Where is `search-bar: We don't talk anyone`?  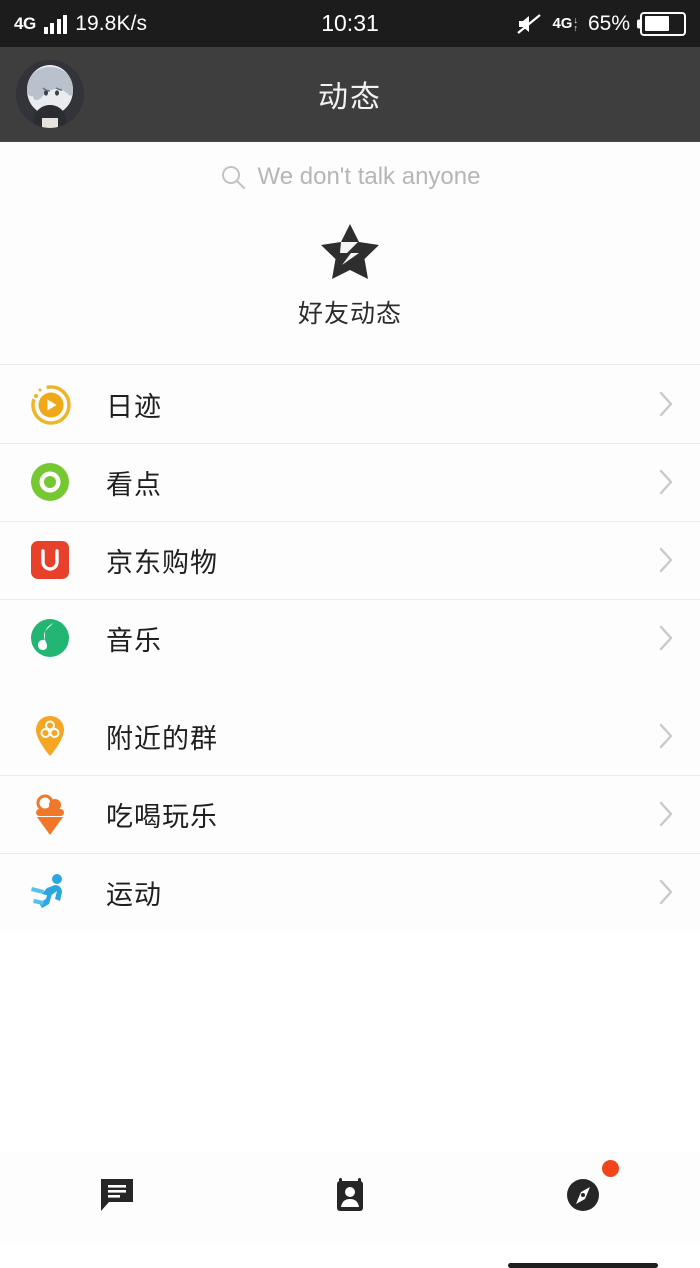
search-bar: We don't talk anyone is located at coordinates (350, 177).